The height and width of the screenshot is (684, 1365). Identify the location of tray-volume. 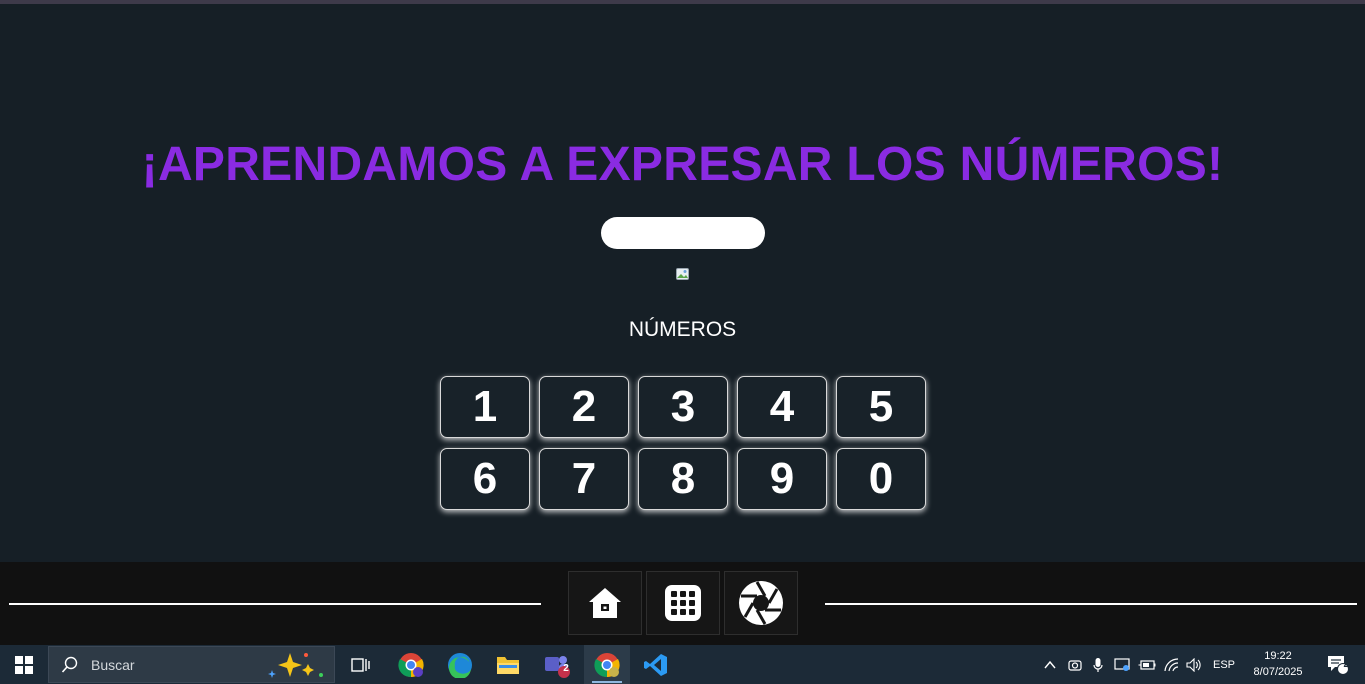
(1194, 664).